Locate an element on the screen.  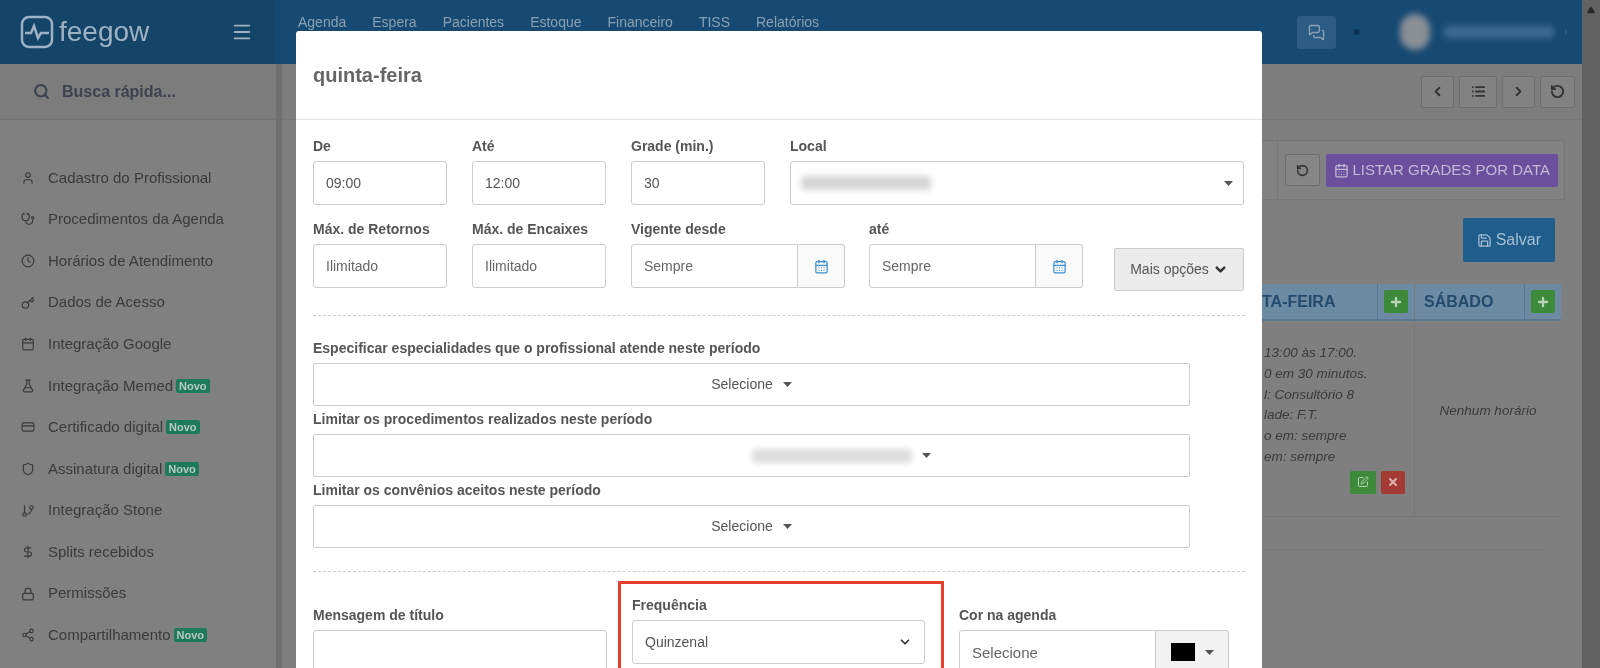
save-icon is located at coordinates (1484, 240).